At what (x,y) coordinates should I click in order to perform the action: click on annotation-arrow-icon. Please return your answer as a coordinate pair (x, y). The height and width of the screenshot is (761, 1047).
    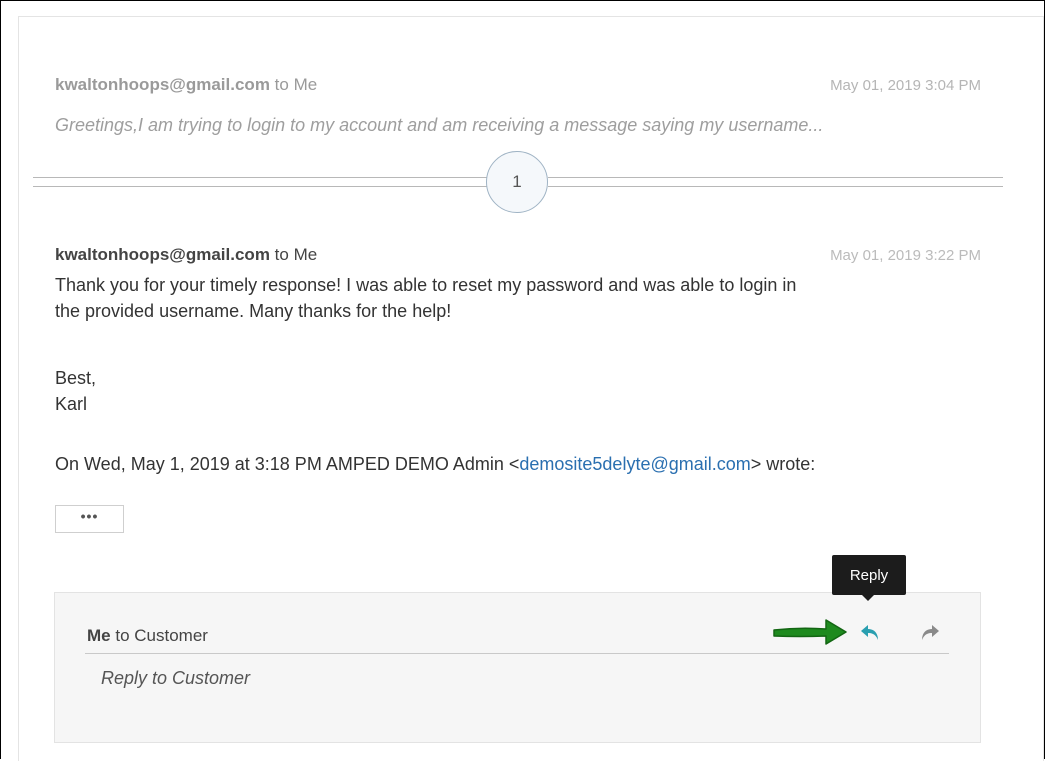
    Looking at the image, I should click on (810, 634).